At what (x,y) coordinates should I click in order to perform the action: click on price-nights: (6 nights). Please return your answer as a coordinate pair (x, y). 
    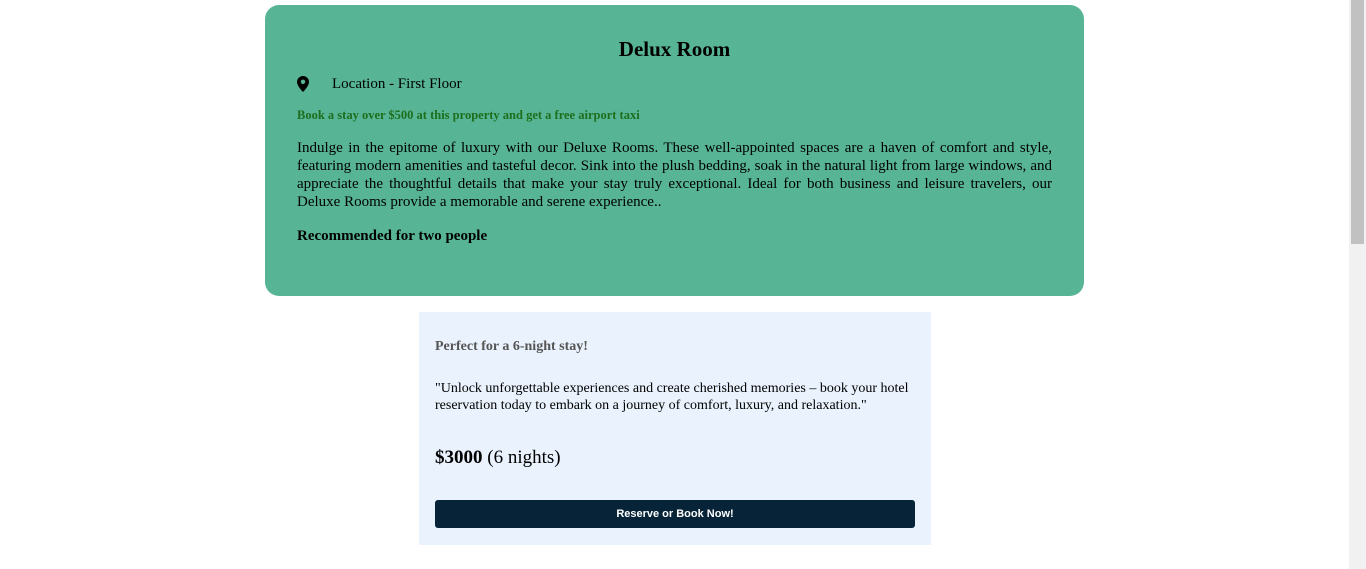
    Looking at the image, I should click on (524, 457).